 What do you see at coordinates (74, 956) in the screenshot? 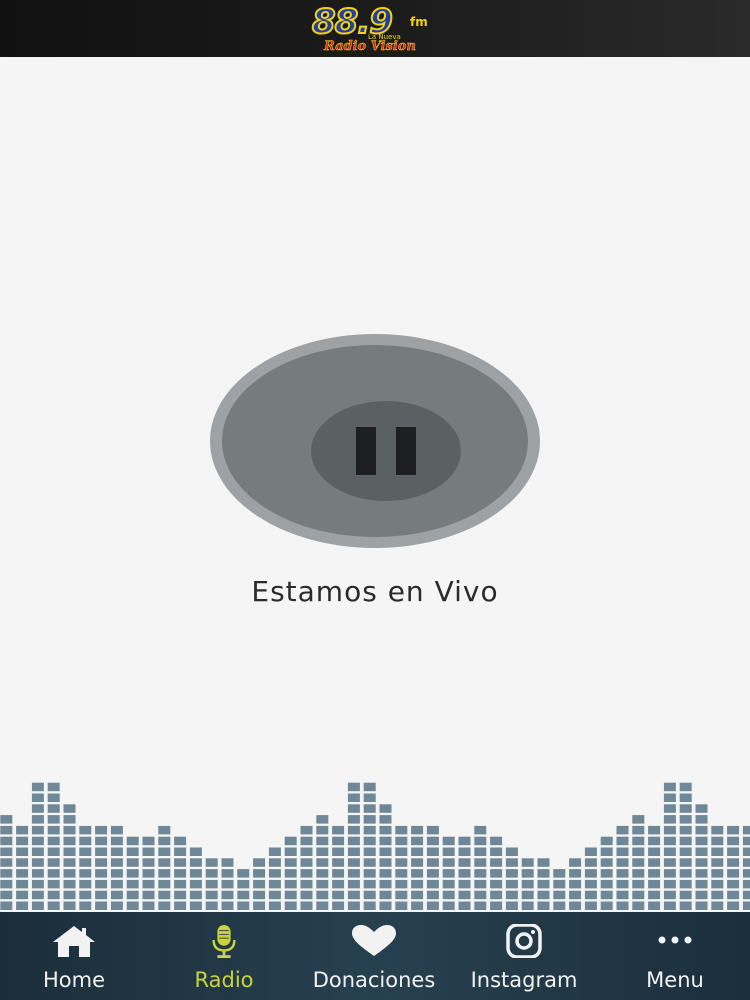
I see `nav-item-home: Home` at bounding box center [74, 956].